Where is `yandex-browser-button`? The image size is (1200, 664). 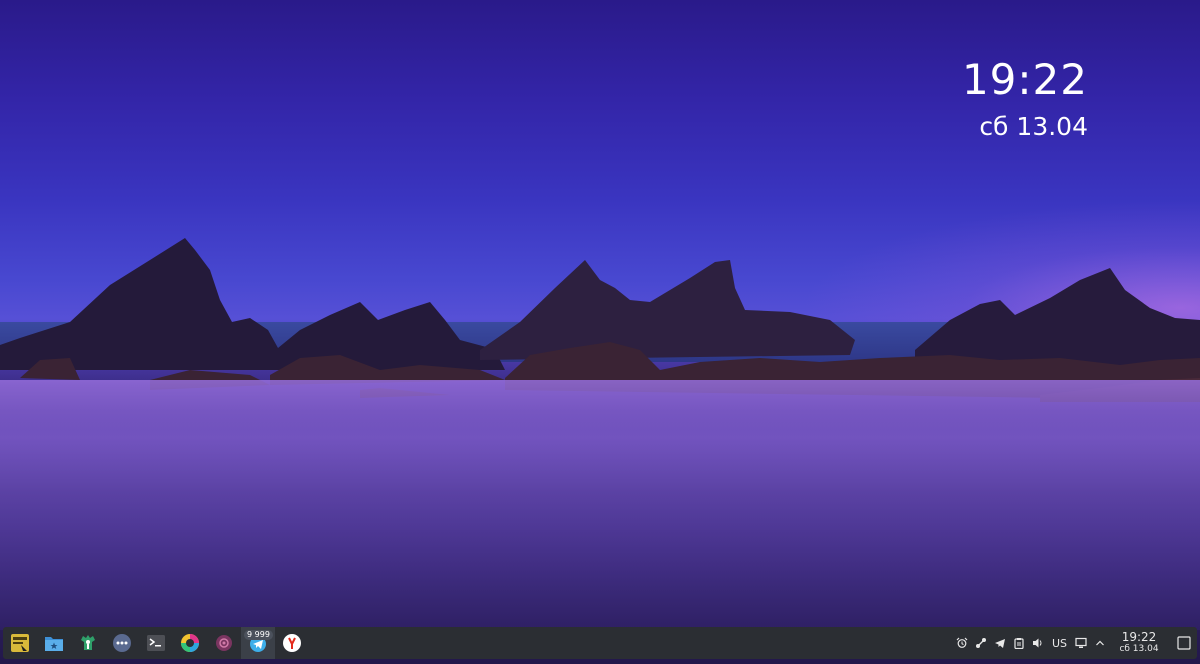 yandex-browser-button is located at coordinates (292, 643).